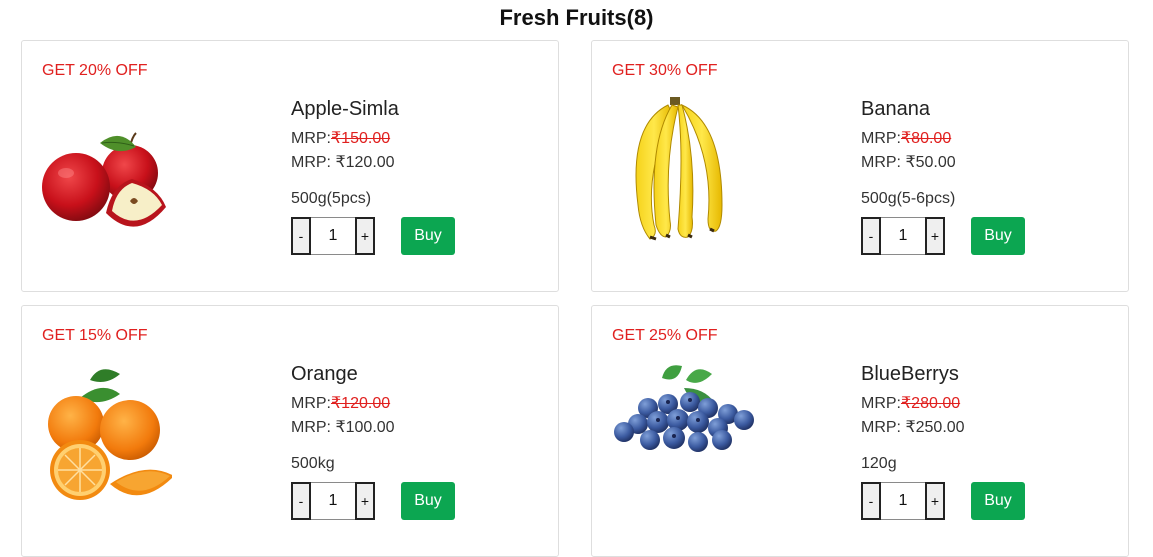 The width and height of the screenshot is (1153, 557). I want to click on banana-image, so click(676, 168).